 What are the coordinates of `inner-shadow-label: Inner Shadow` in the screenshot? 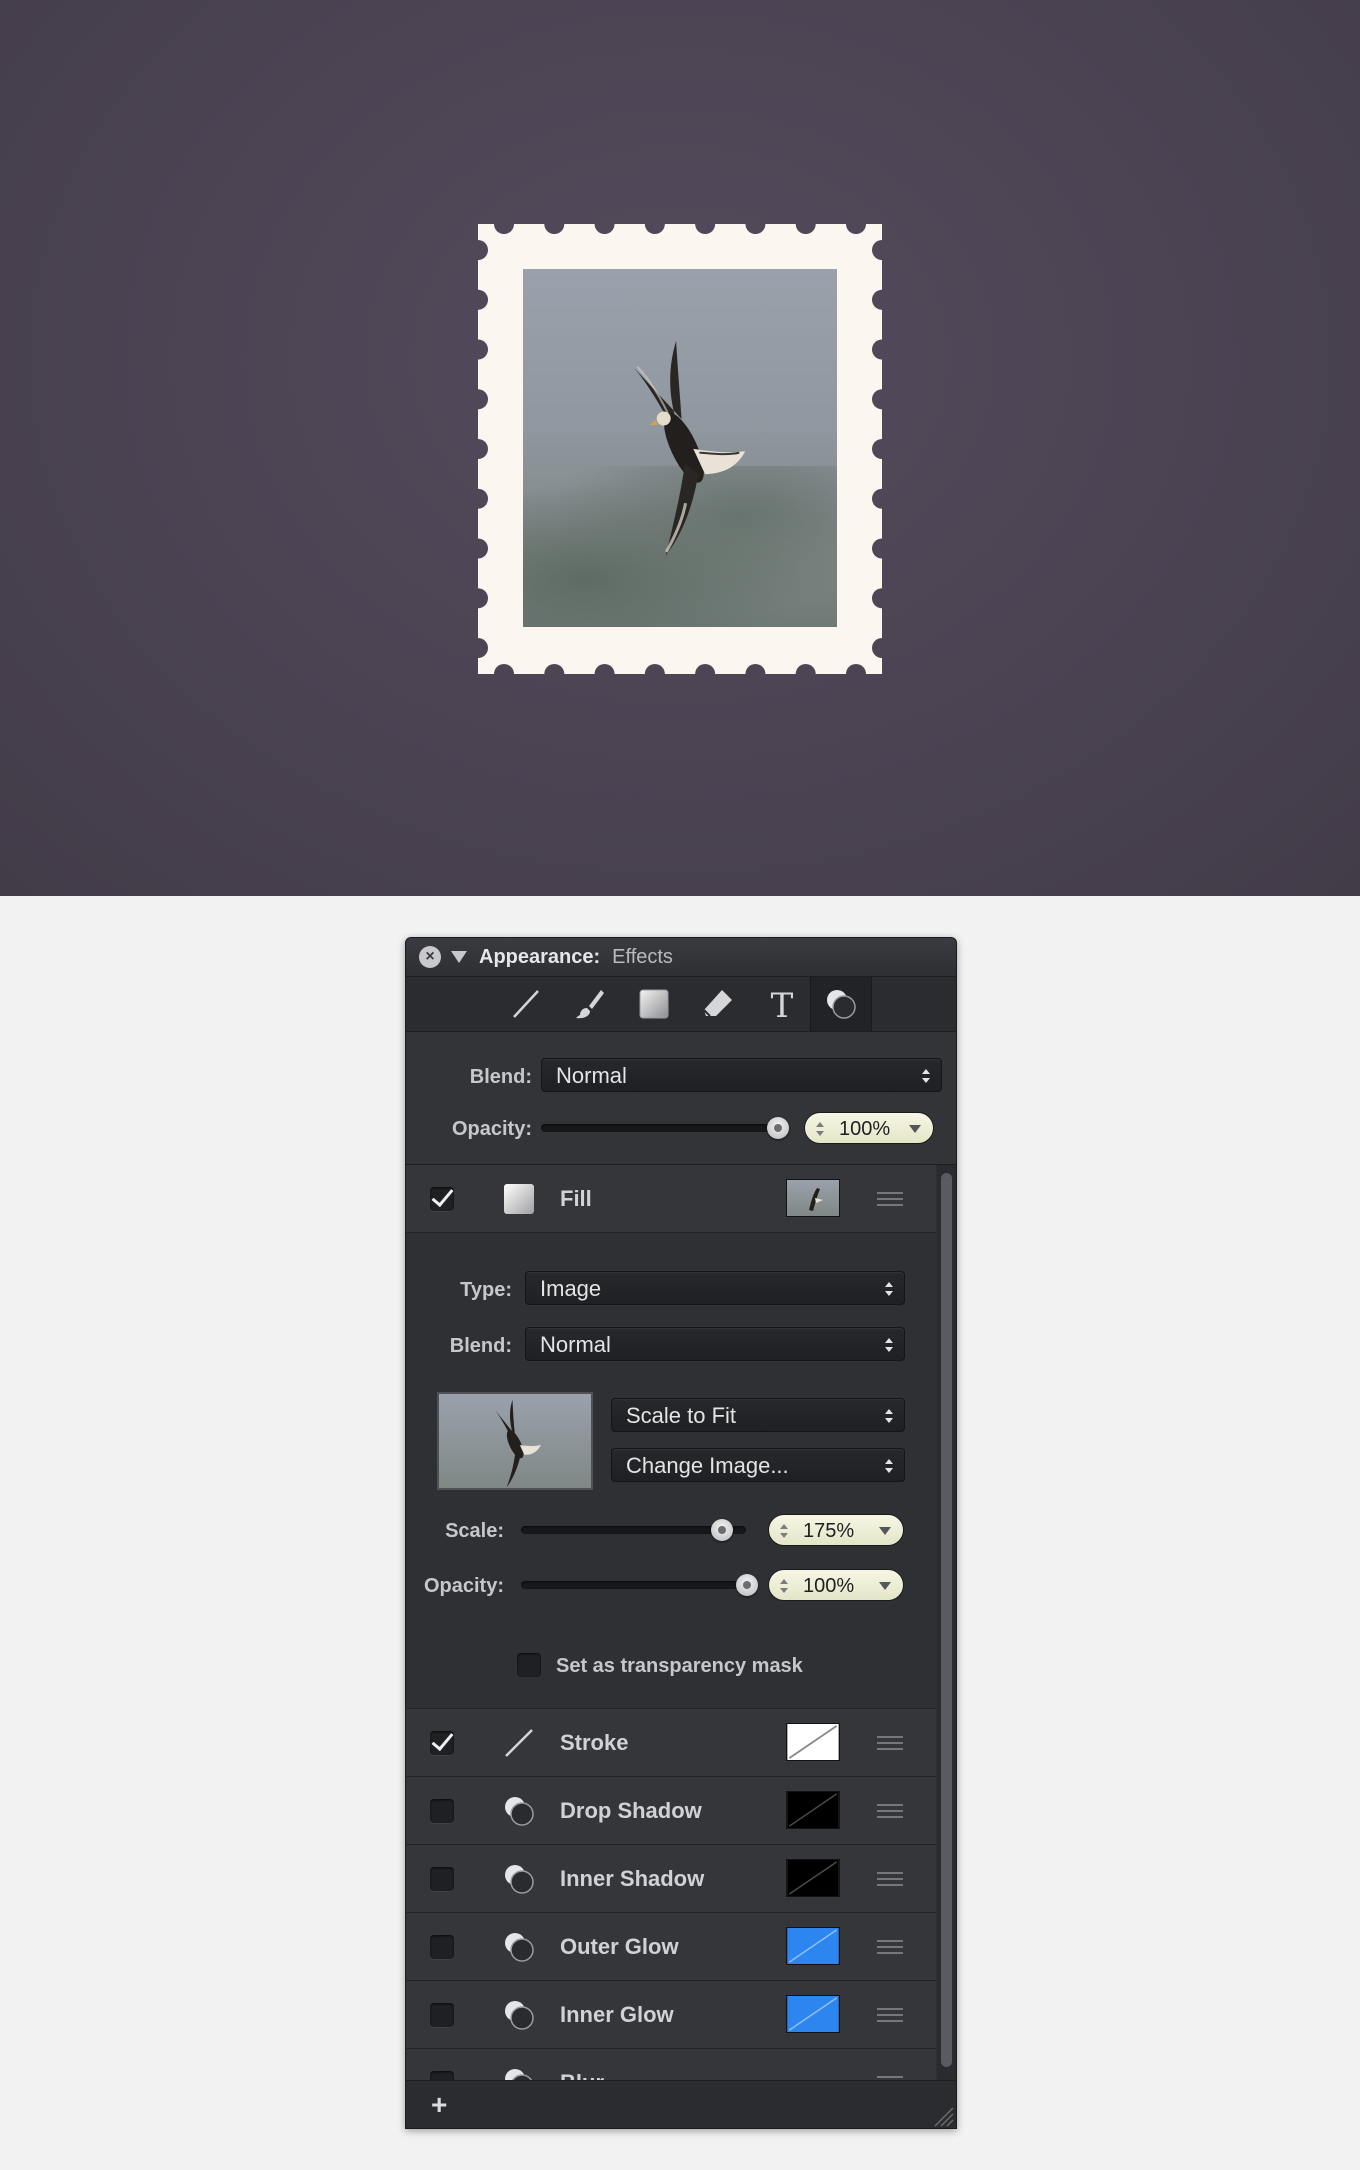 It's located at (632, 1878).